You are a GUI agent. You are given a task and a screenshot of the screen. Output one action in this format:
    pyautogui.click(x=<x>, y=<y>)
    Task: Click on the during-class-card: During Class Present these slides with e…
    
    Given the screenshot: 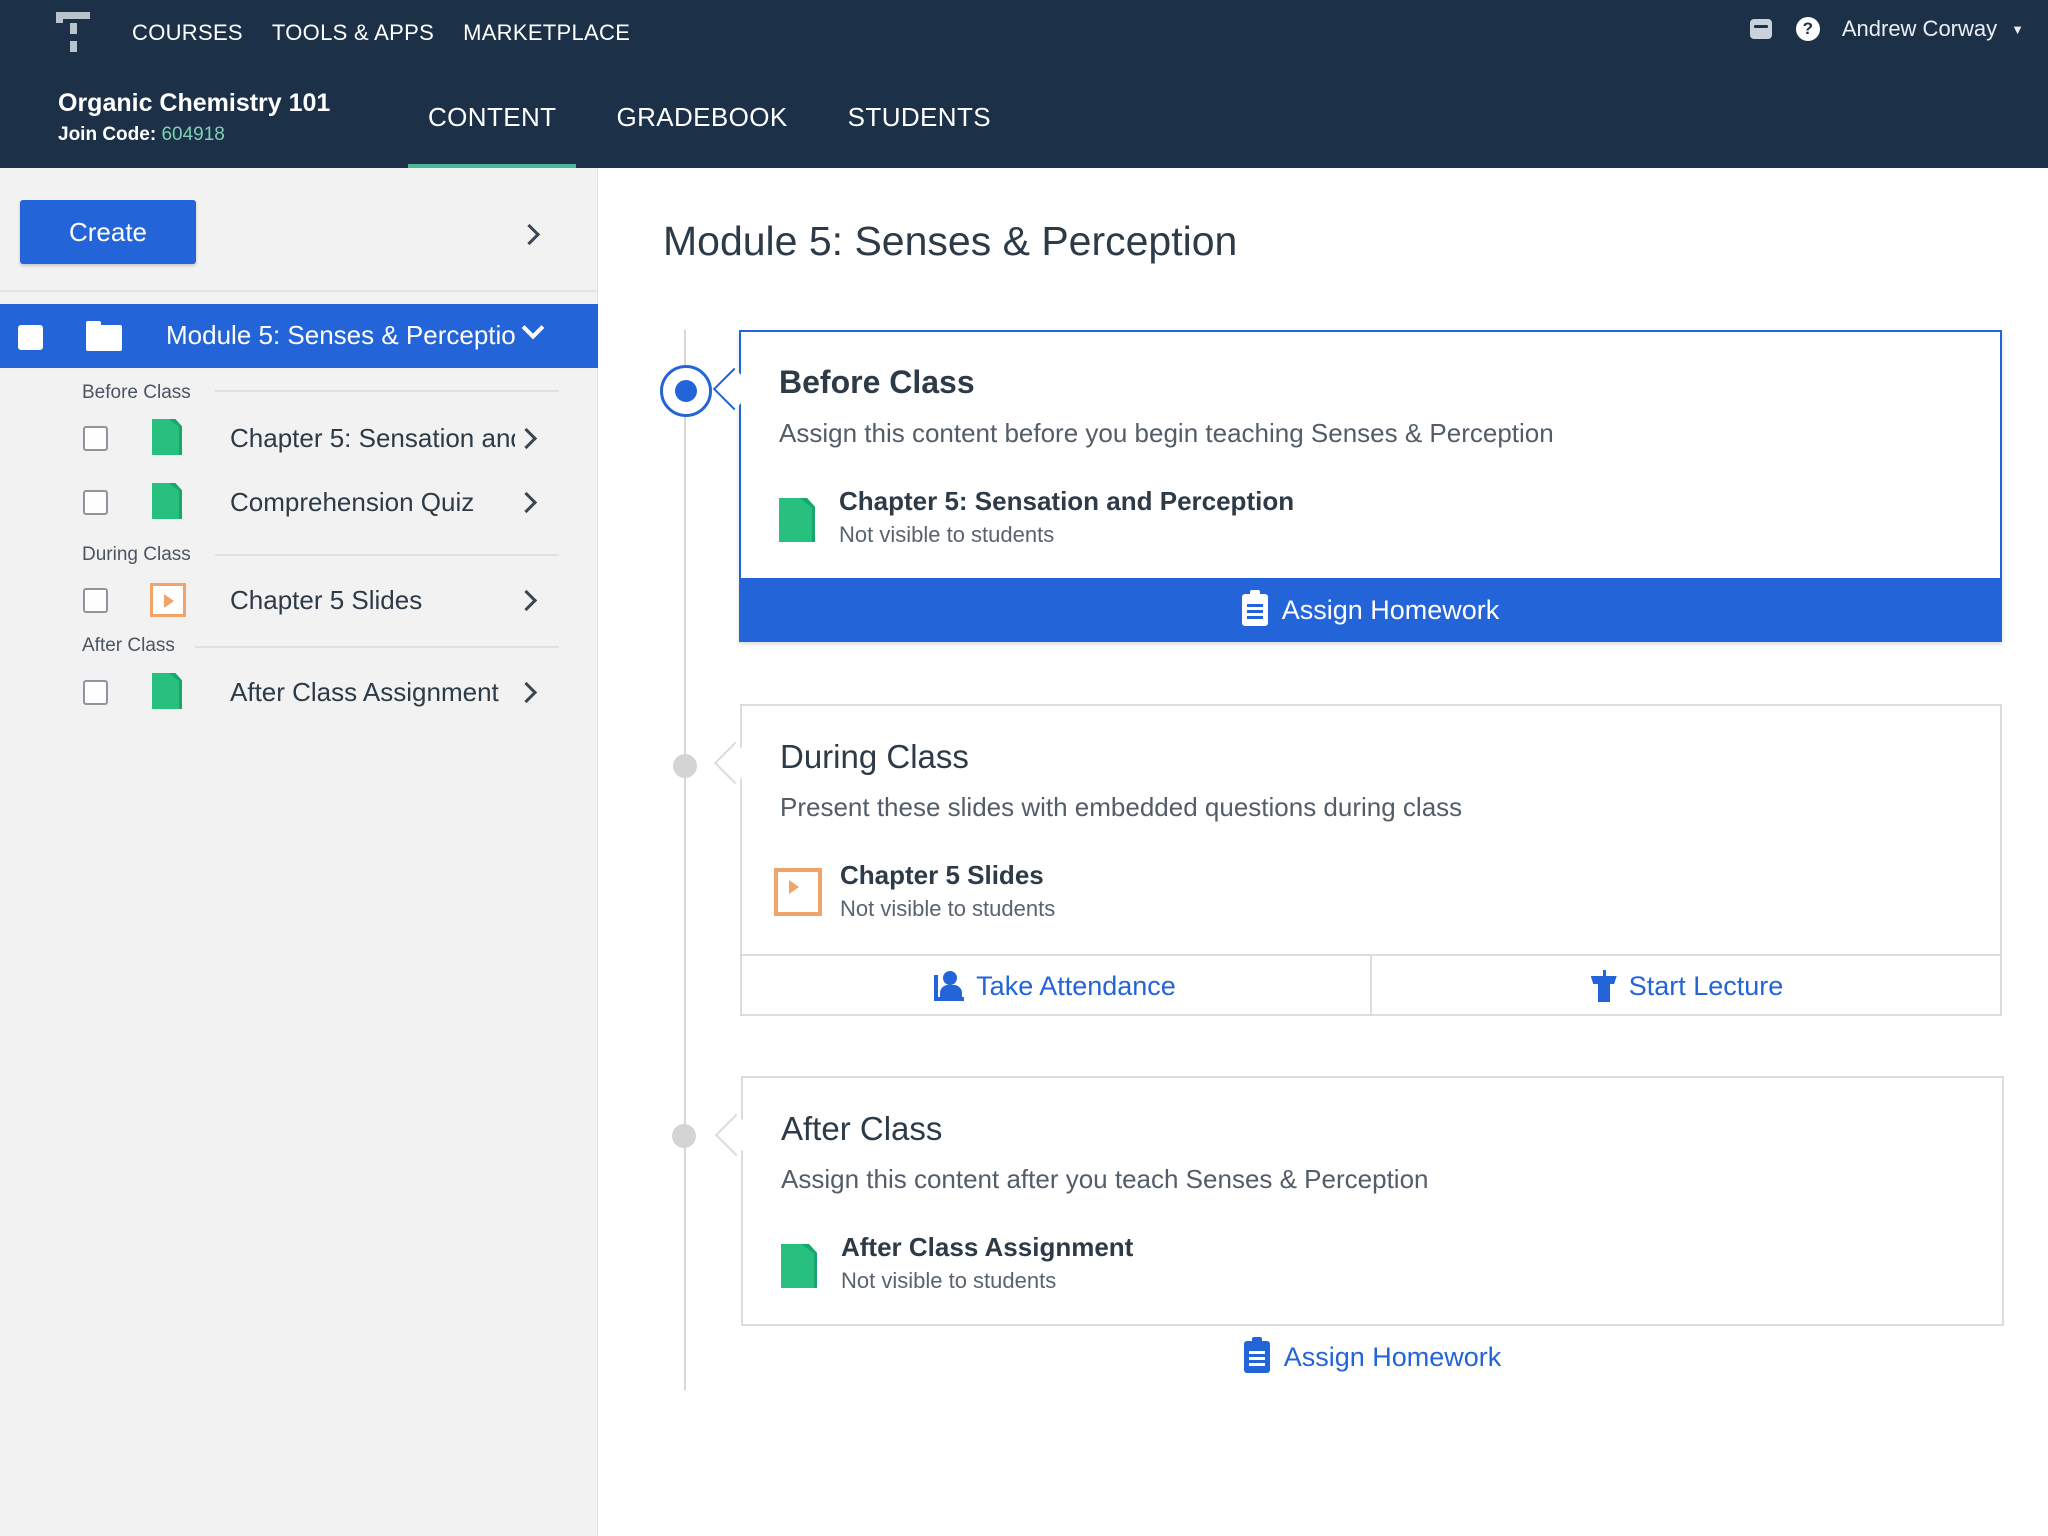 What is the action you would take?
    pyautogui.click(x=1357, y=860)
    